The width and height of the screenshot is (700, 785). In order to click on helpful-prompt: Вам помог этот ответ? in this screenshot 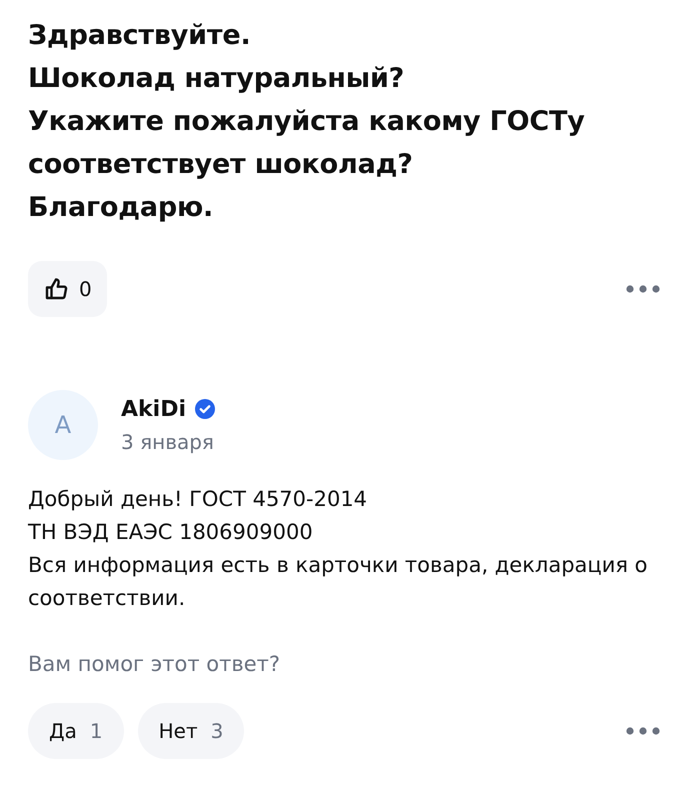, I will do `click(155, 664)`.